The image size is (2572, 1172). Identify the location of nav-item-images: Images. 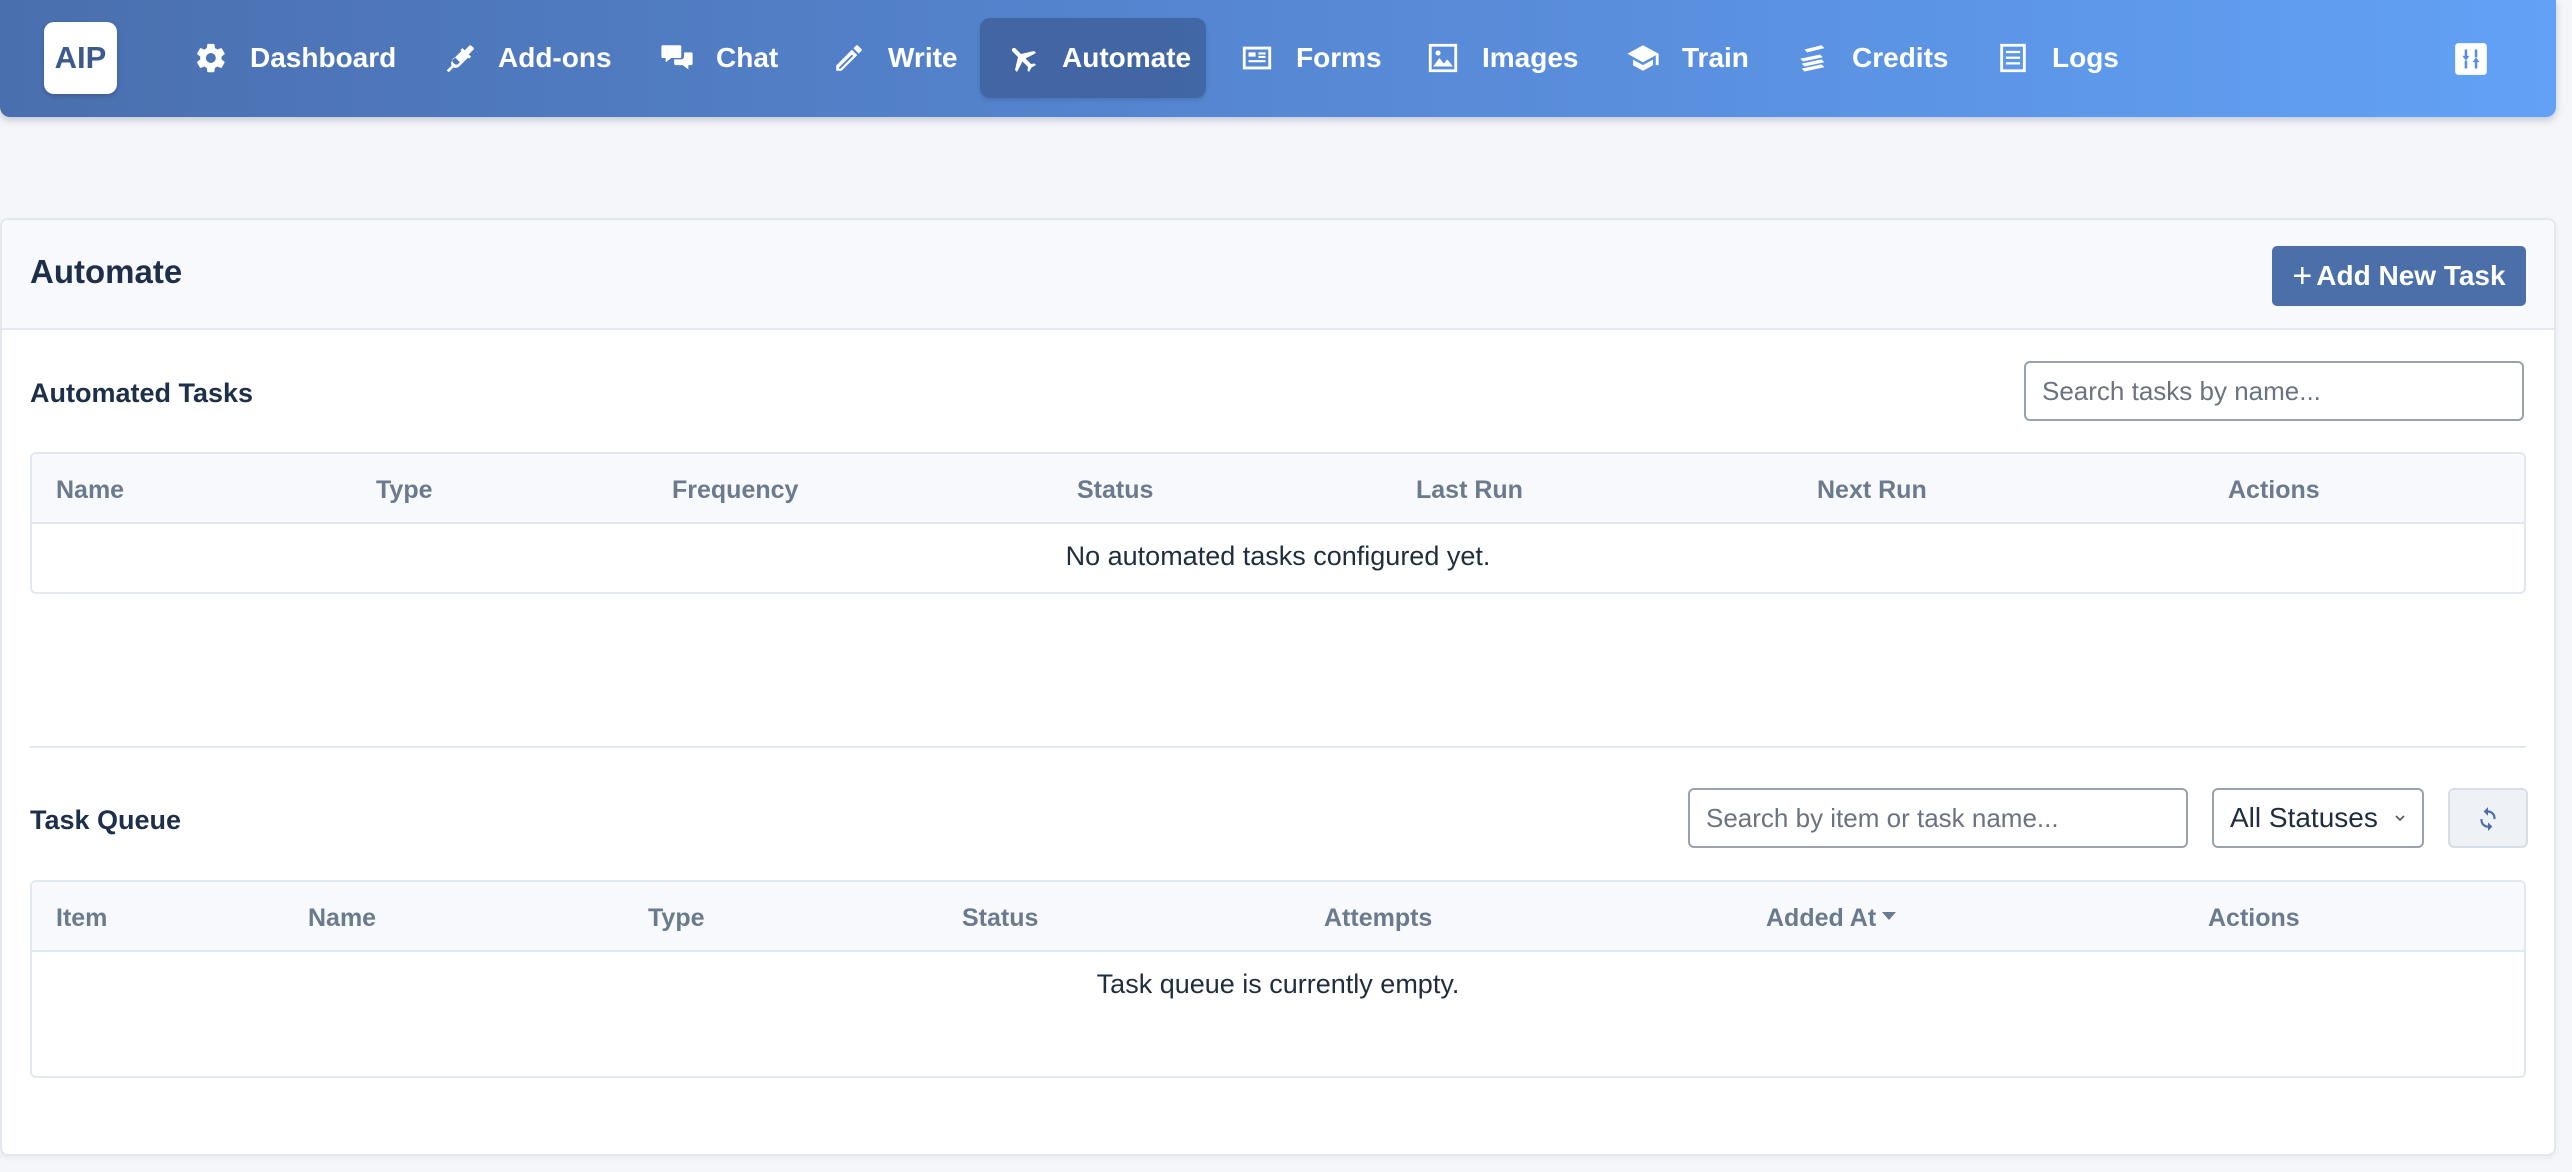
(1502, 58).